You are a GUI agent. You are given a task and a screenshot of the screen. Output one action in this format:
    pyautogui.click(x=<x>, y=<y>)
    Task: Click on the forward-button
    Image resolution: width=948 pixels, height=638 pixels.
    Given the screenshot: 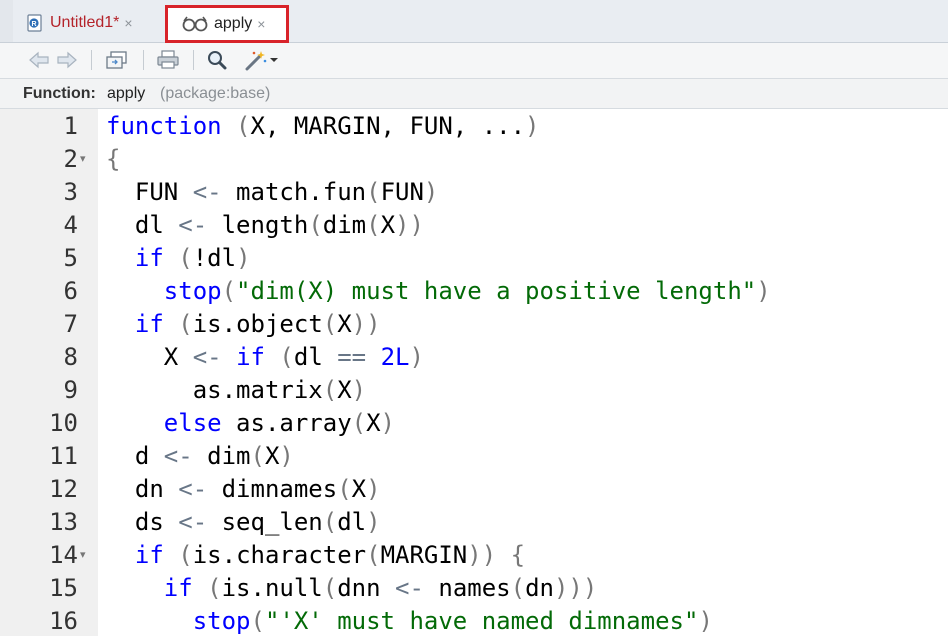 What is the action you would take?
    pyautogui.click(x=67, y=60)
    